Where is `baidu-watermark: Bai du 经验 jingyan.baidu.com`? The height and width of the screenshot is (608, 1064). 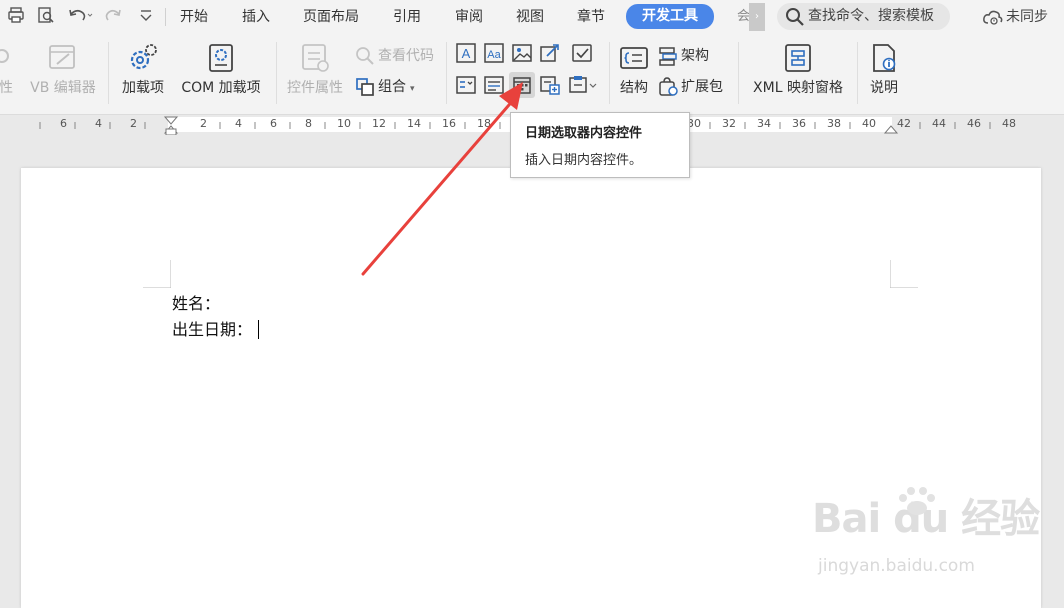 baidu-watermark: Bai du 经验 jingyan.baidu.com is located at coordinates (926, 536).